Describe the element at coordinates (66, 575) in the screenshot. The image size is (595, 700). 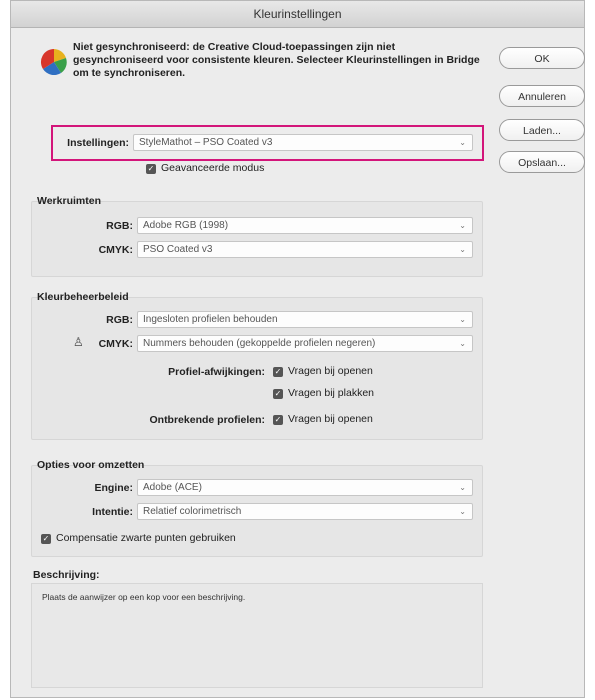
I see `description-title: Beschrijving:` at that location.